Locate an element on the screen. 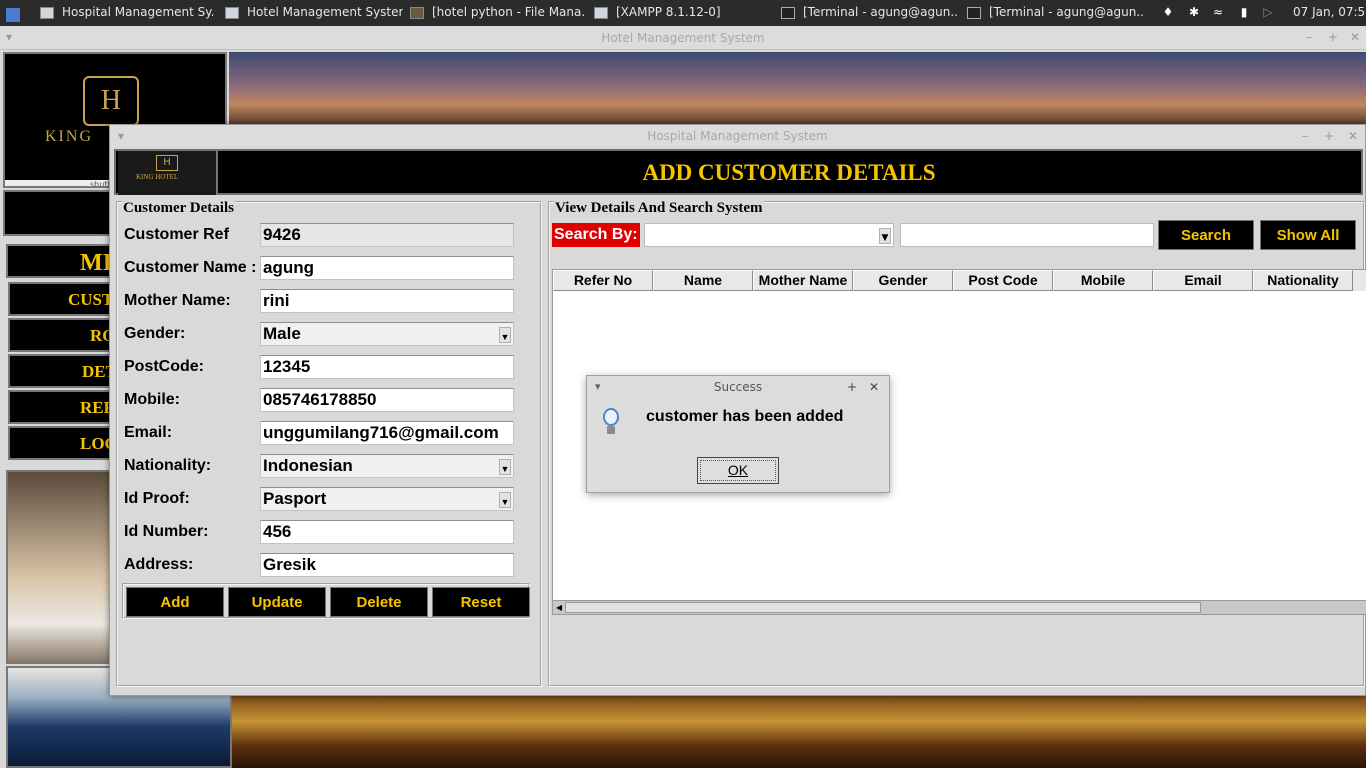  email-field: unggumilang716@gmail.com is located at coordinates (387, 433).